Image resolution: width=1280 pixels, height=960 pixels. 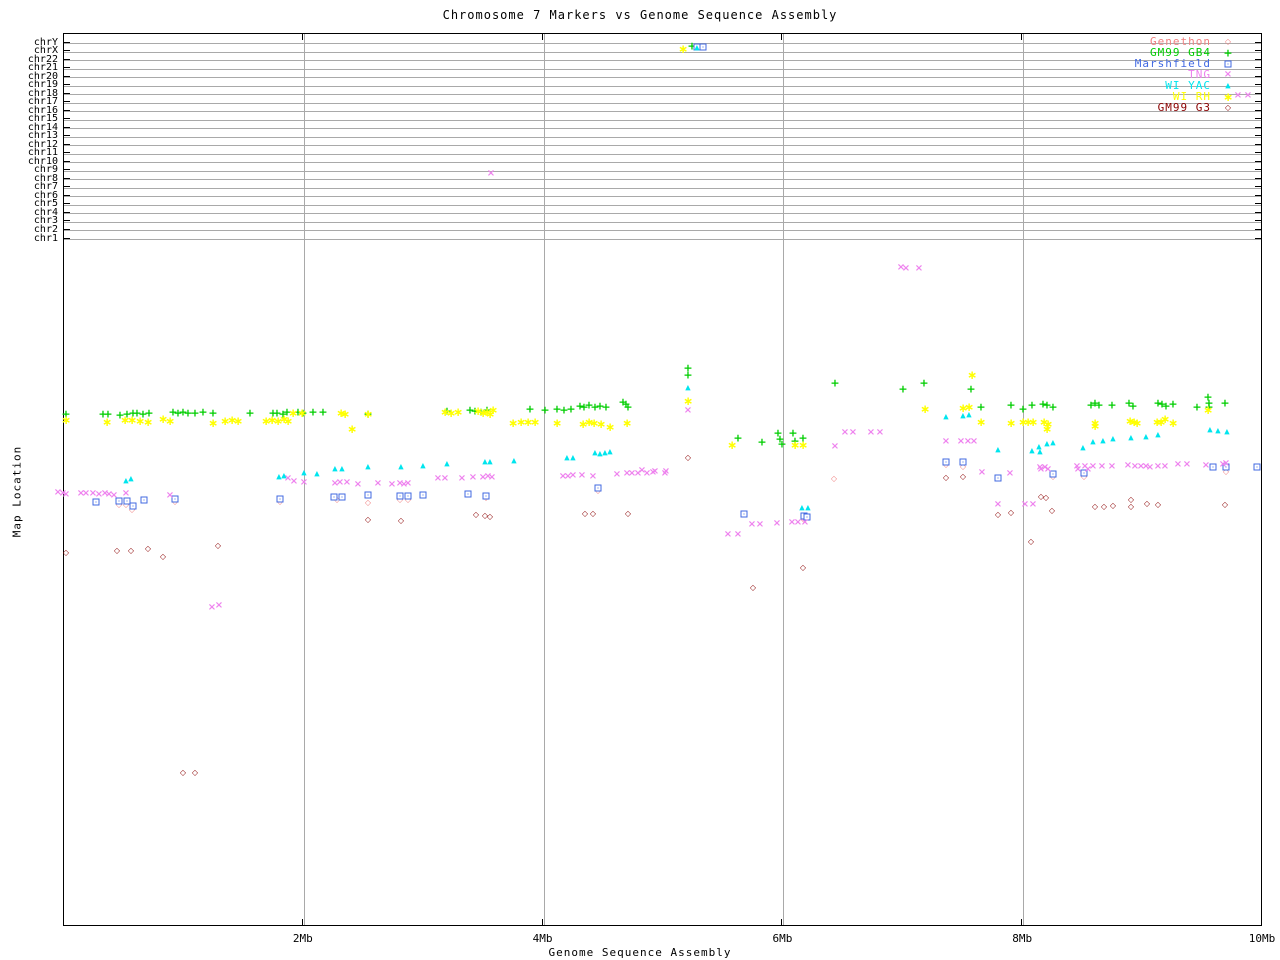 What do you see at coordinates (42, 85) in the screenshot?
I see `y-tick-label-chr19: chr19` at bounding box center [42, 85].